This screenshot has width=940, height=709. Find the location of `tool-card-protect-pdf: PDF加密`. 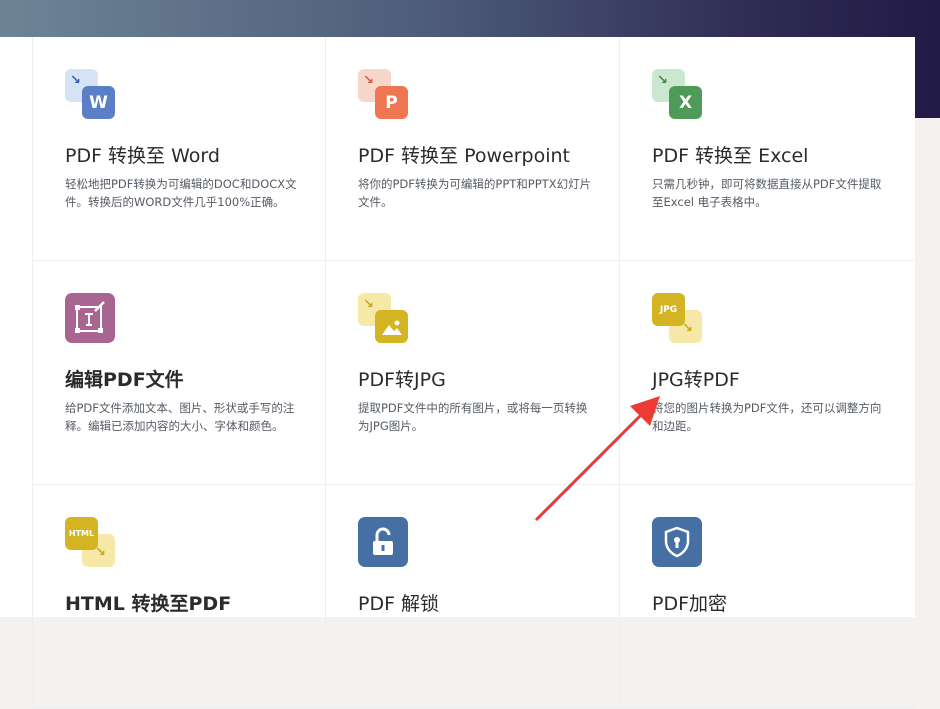

tool-card-protect-pdf: PDF加密 is located at coordinates (767, 597).